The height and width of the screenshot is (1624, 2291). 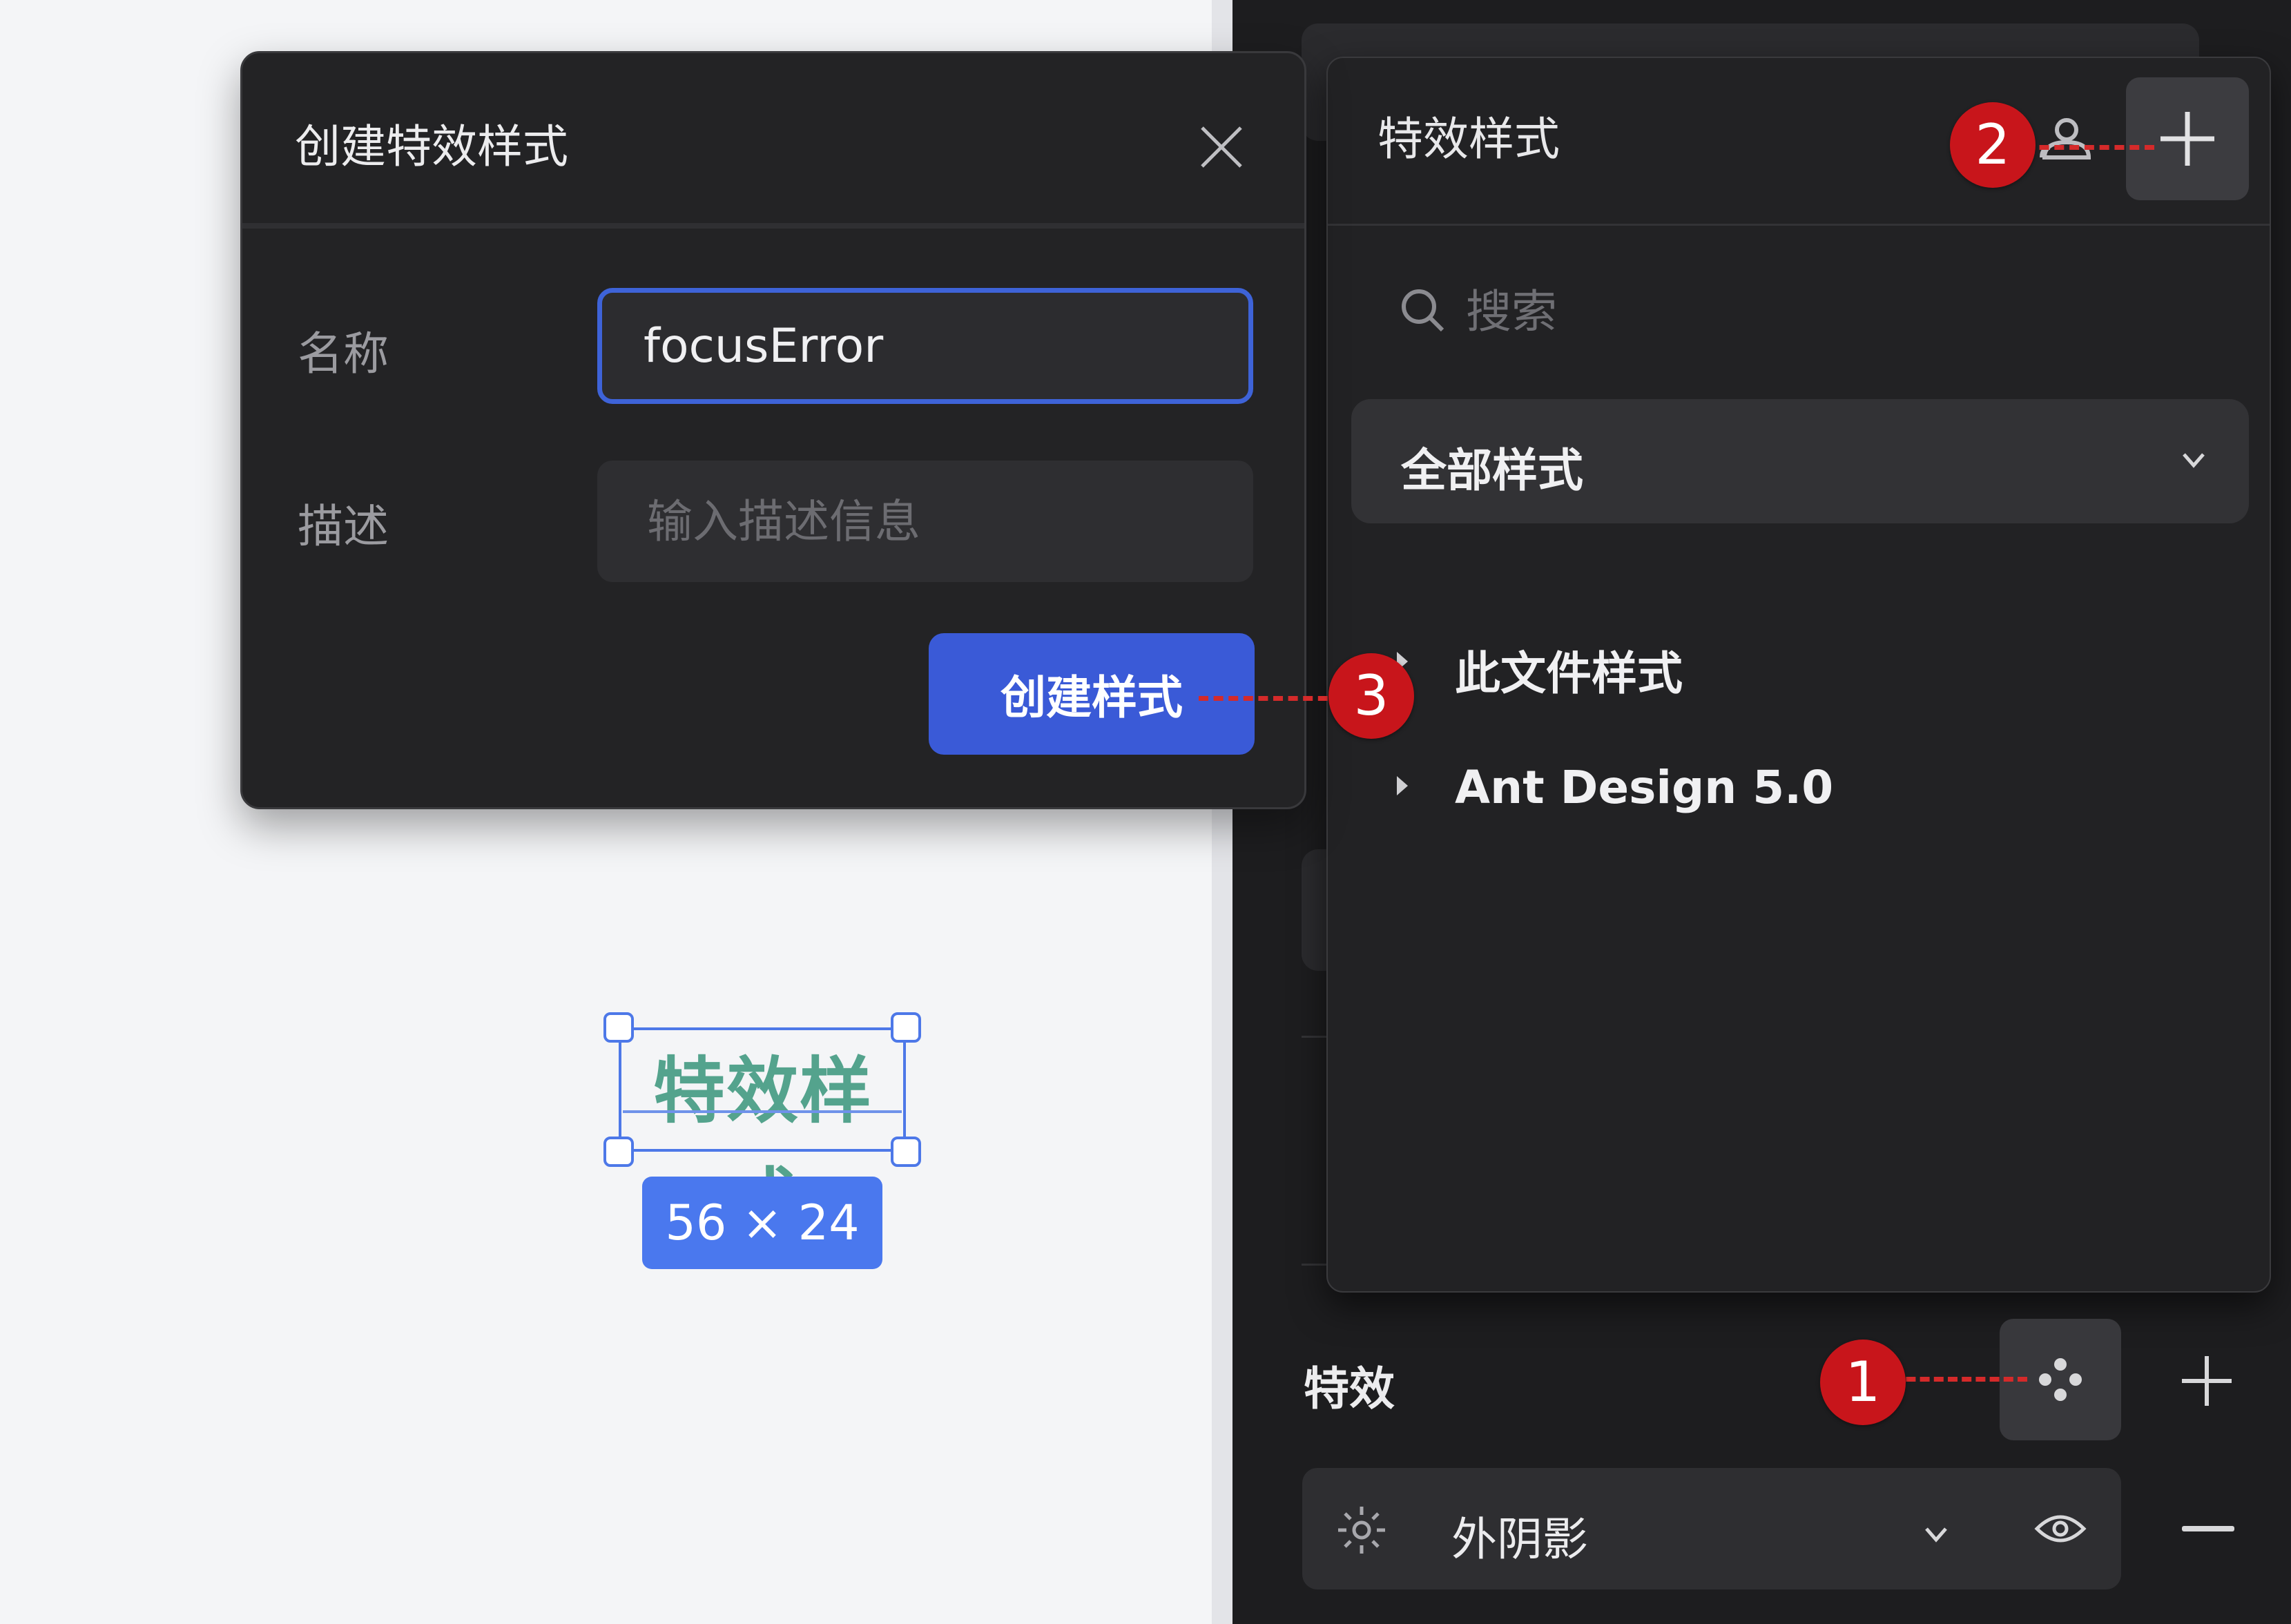 I want to click on dialog-title: 创建特效样式, so click(x=431, y=146).